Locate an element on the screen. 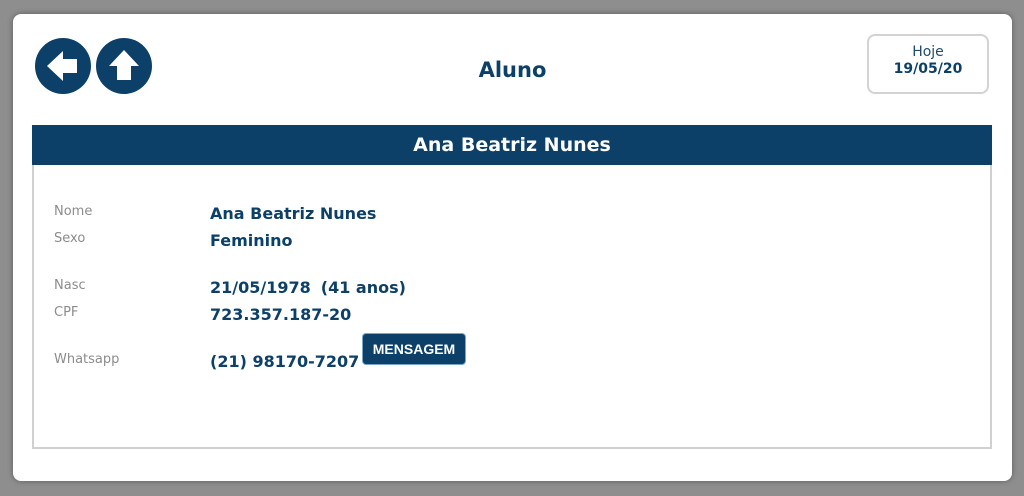  student-card-header: Ana Beatriz Nunes is located at coordinates (512, 145).